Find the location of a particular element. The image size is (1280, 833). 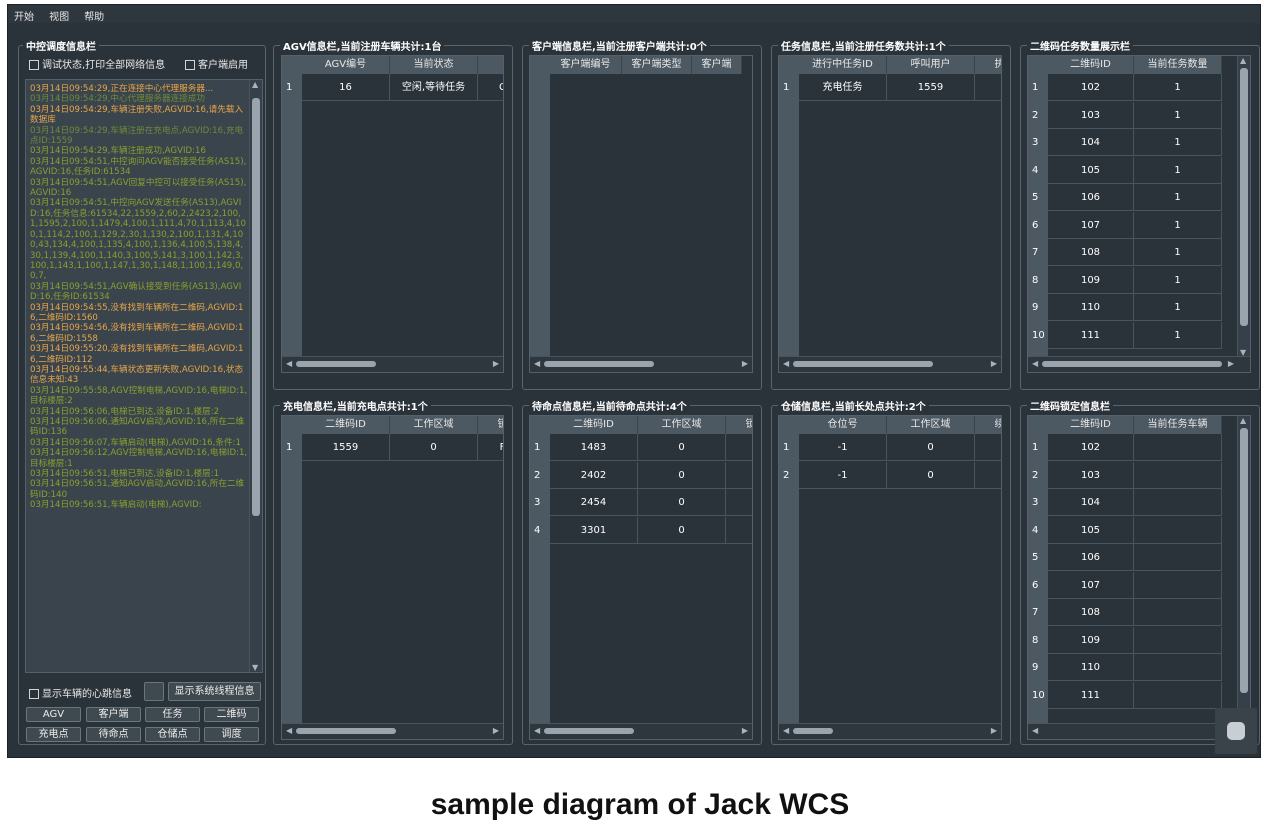

column-header: 进行中任务ID is located at coordinates (843, 65).